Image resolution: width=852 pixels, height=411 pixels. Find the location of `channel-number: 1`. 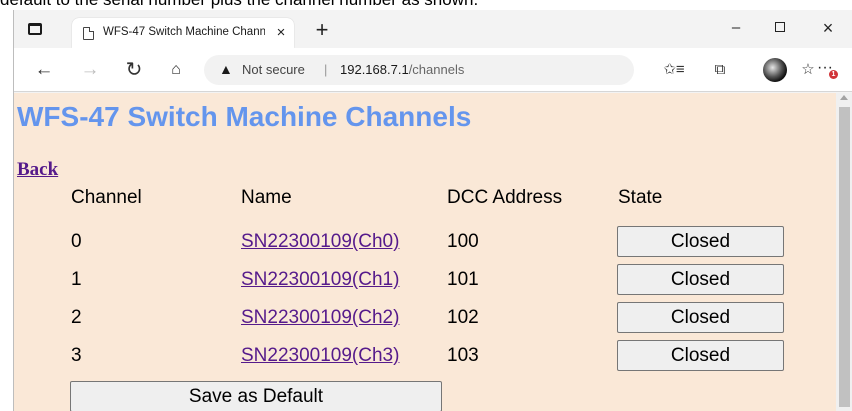

channel-number: 1 is located at coordinates (76, 279).